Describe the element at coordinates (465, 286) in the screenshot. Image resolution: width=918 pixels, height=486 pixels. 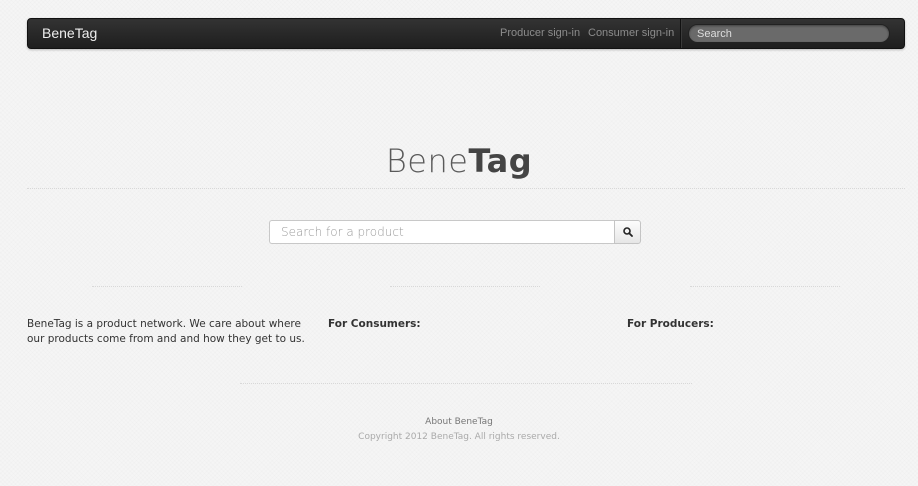
I see `column-divider-consumers` at that location.